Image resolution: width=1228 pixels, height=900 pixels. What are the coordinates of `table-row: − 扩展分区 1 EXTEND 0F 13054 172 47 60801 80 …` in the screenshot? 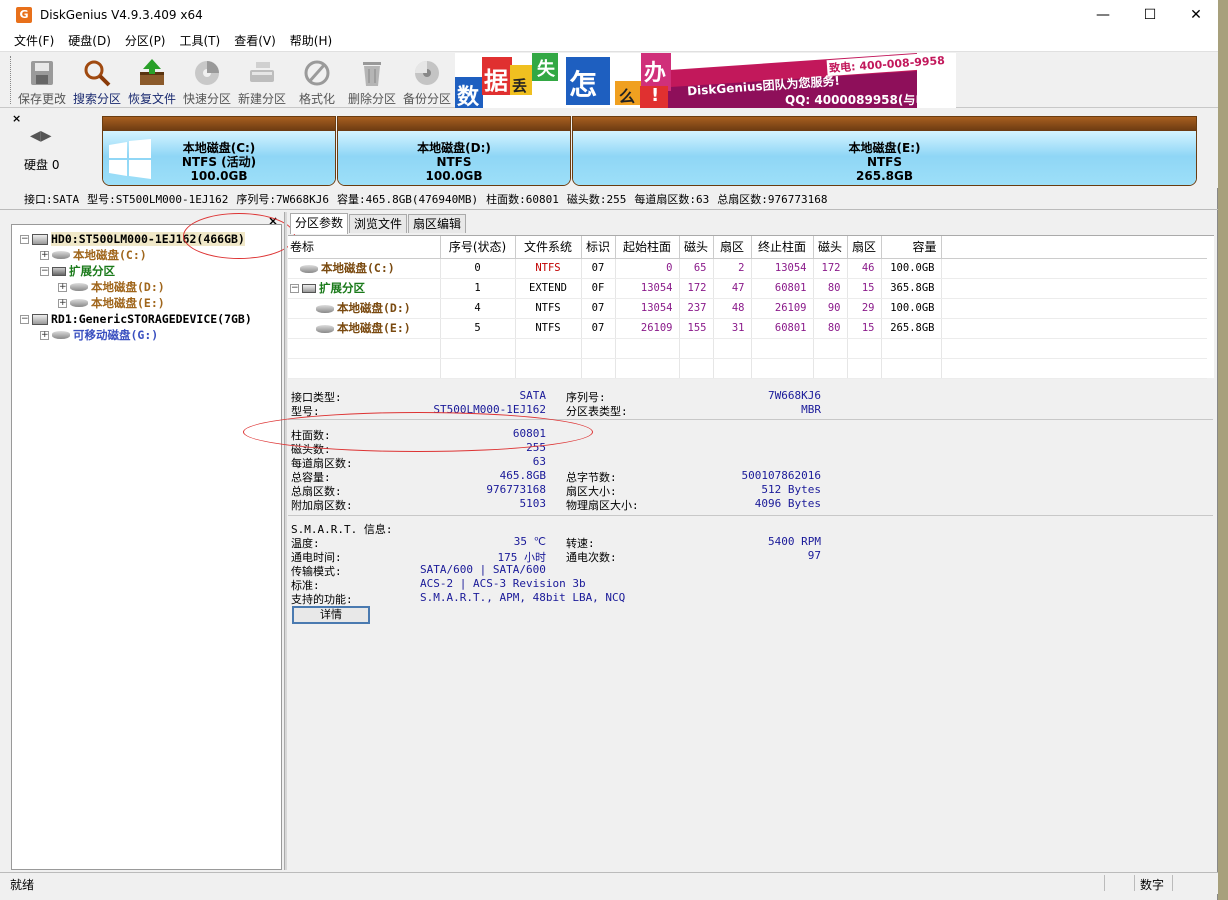 It's located at (747, 288).